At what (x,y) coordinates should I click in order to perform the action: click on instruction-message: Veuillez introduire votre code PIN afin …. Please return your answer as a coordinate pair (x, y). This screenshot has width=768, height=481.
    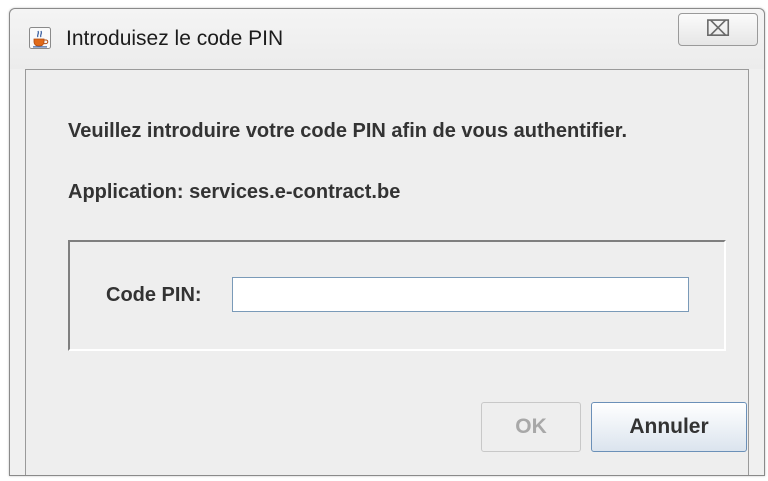
    Looking at the image, I should click on (348, 131).